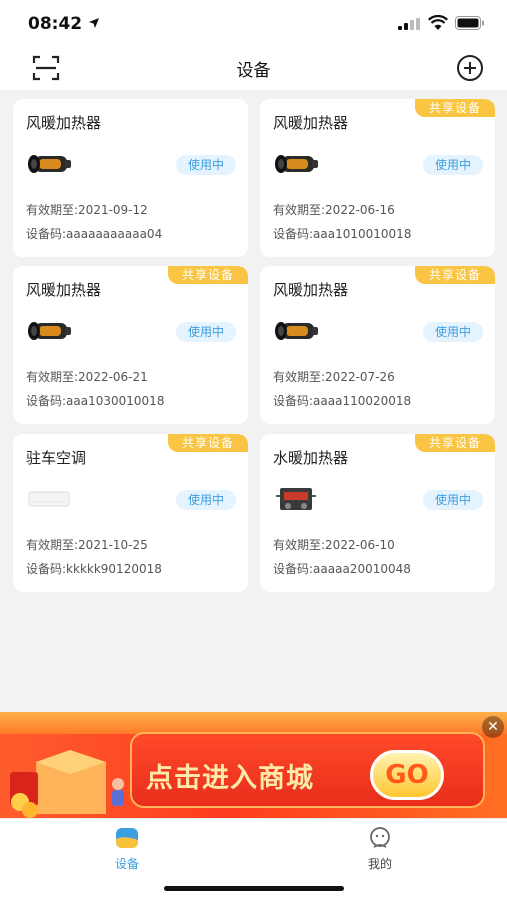 The height and width of the screenshot is (900, 507). Describe the element at coordinates (94, 569) in the screenshot. I see `device-code: 设备码:kkkkk90120018` at that location.